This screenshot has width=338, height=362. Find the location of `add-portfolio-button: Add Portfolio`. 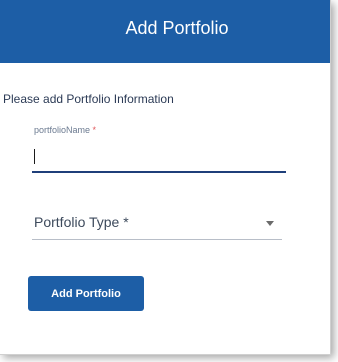

add-portfolio-button: Add Portfolio is located at coordinates (86, 293).